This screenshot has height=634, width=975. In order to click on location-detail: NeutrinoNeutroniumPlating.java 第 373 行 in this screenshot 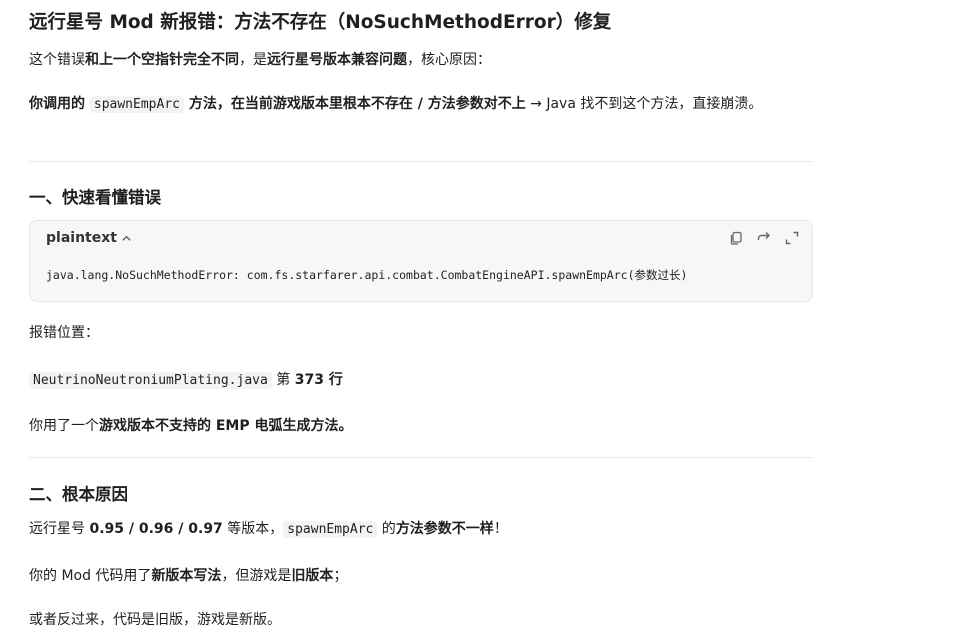, I will do `click(421, 380)`.